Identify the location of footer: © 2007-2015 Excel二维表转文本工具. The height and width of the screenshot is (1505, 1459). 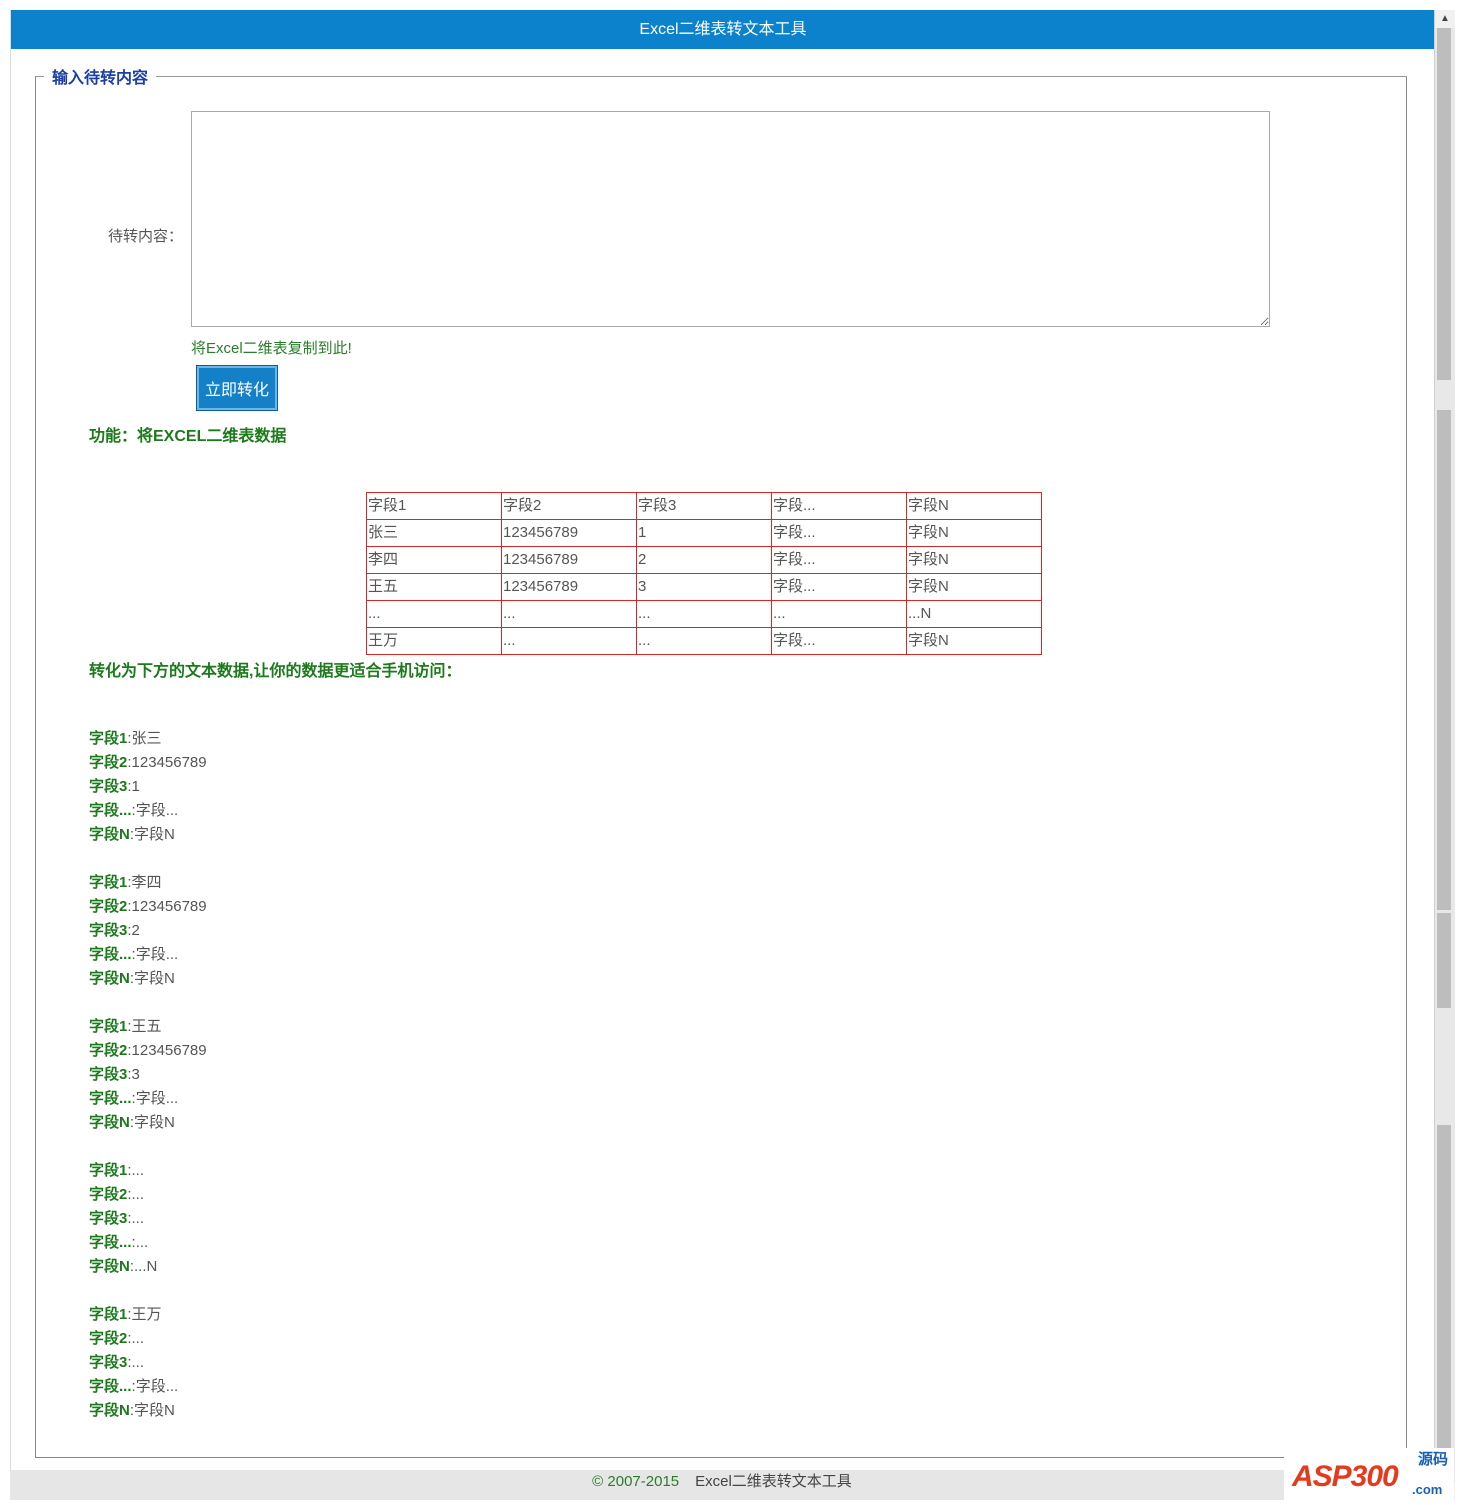
(722, 1485).